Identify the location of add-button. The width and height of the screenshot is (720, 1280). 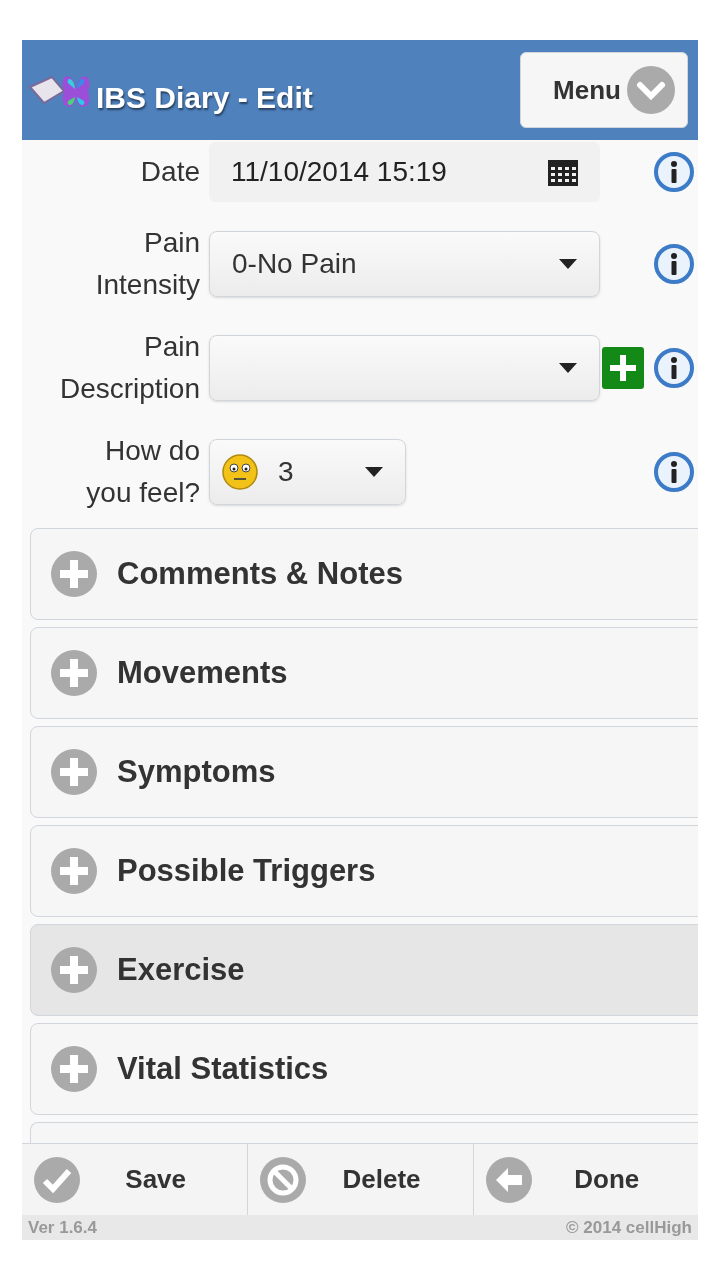
(623, 368).